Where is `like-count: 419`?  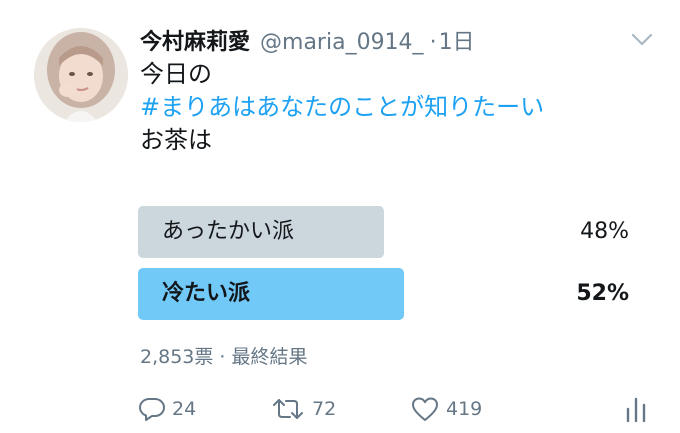 like-count: 419 is located at coordinates (464, 409).